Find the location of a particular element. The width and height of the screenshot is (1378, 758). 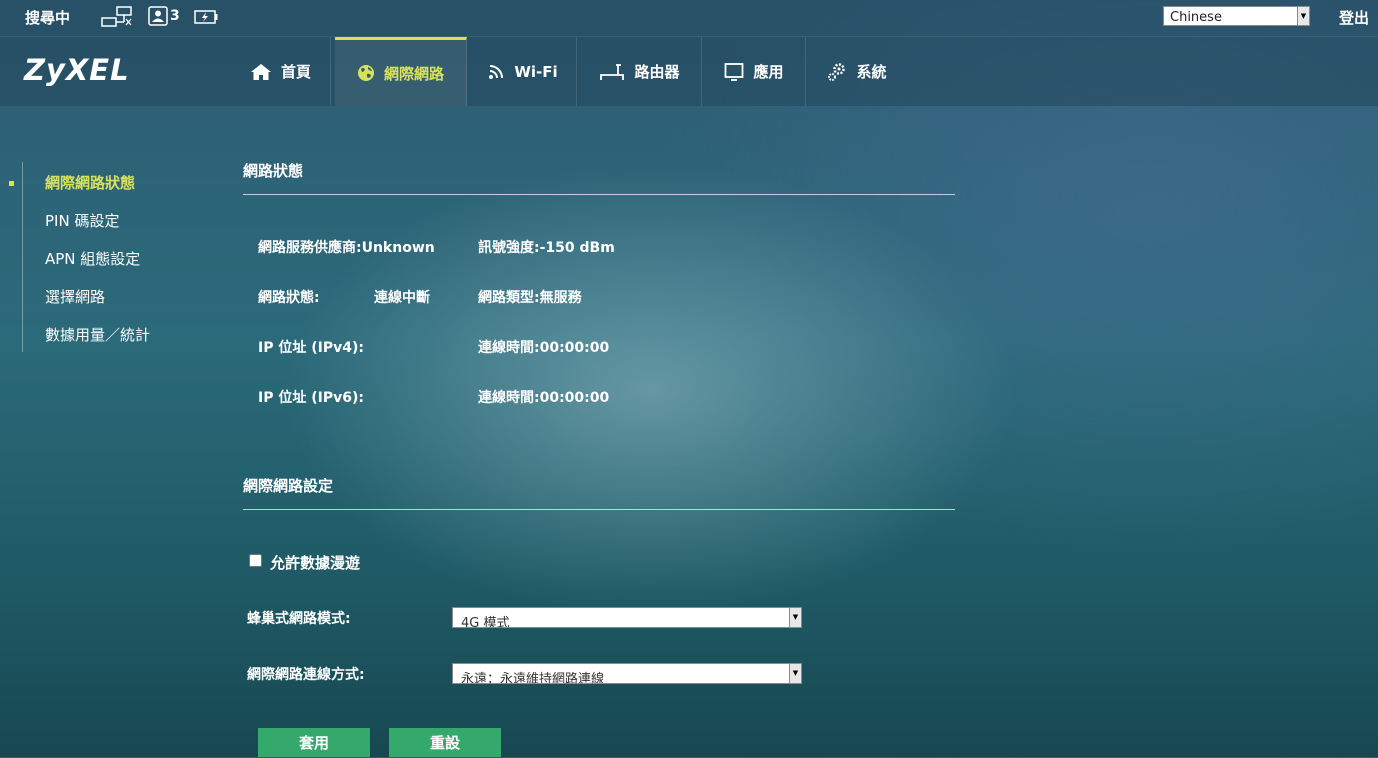

connection-mode-select: 永遠：永遠維持網路連線 ▼ is located at coordinates (627, 673).